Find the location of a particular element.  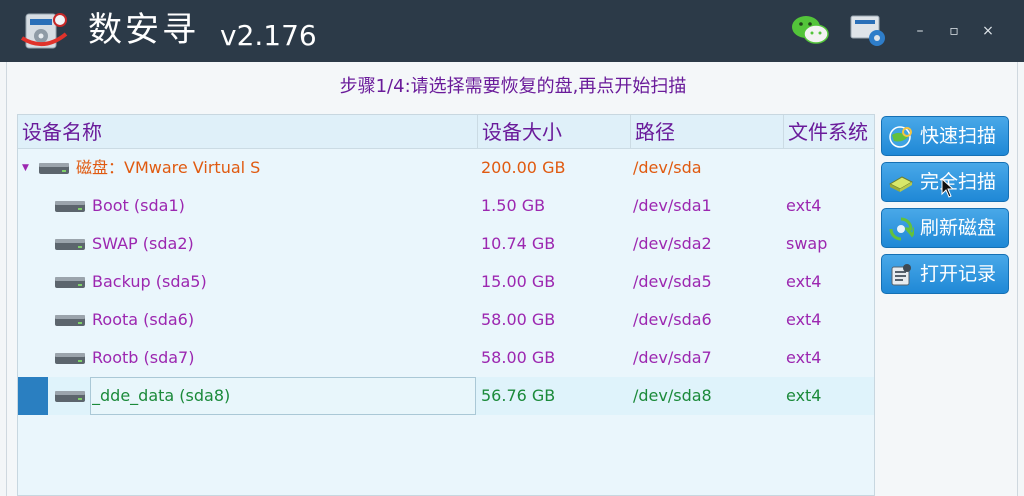

partition-name: Rootb (sda7) is located at coordinates (143, 357).